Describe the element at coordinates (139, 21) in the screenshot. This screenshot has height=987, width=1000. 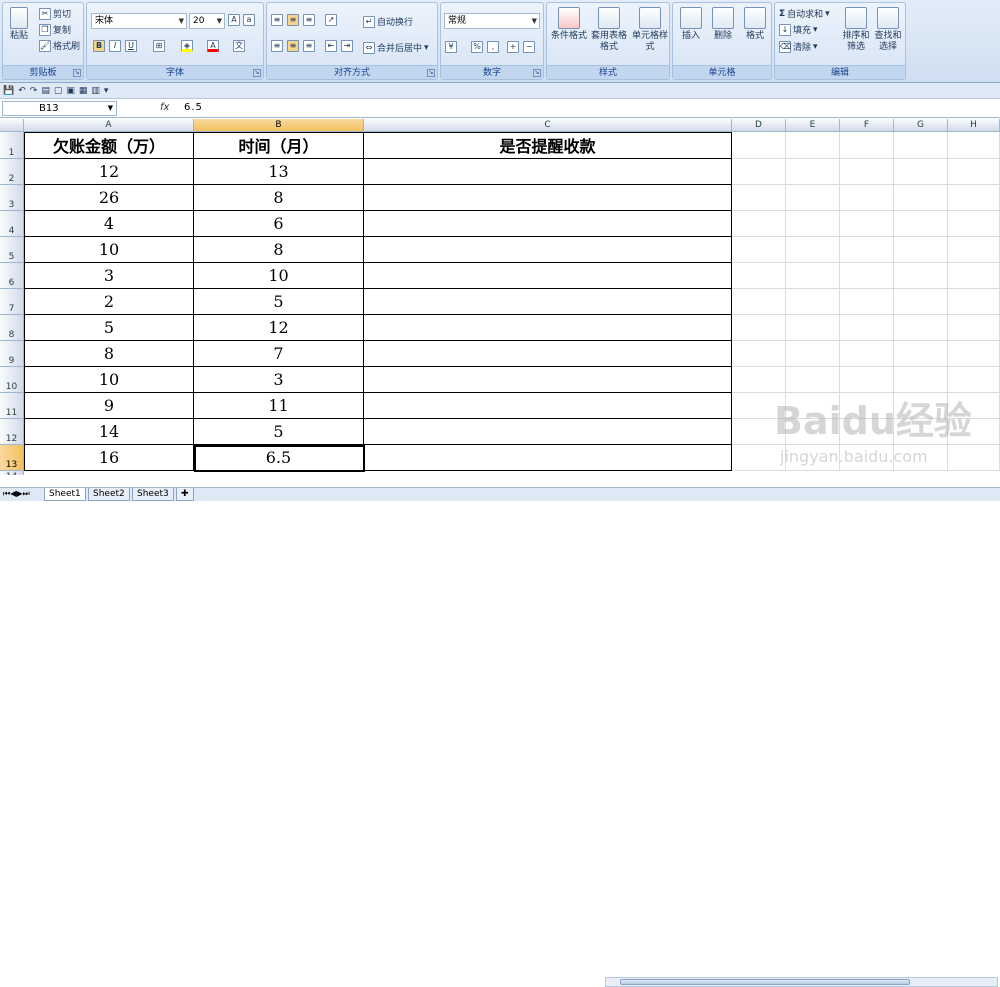
I see `font-name-select: 宋体 ▼` at that location.